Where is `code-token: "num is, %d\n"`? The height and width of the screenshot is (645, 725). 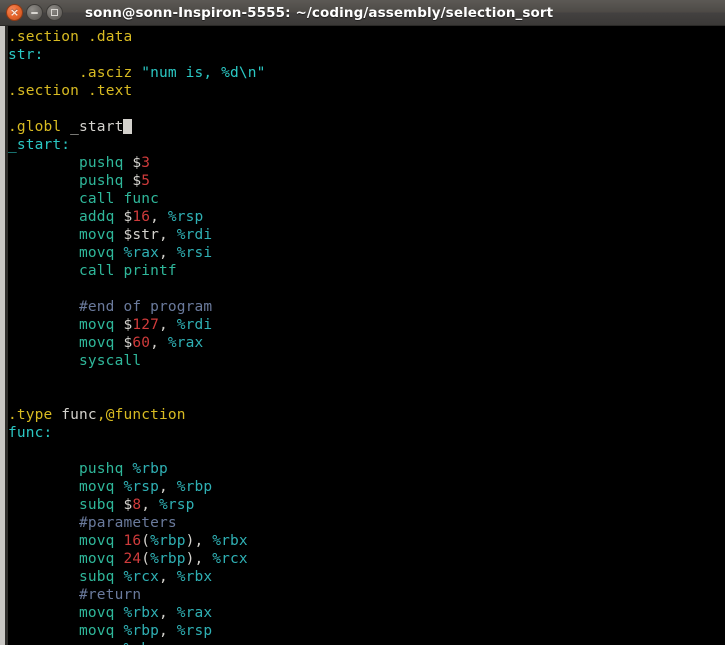
code-token: "num is, %d\n" is located at coordinates (203, 73).